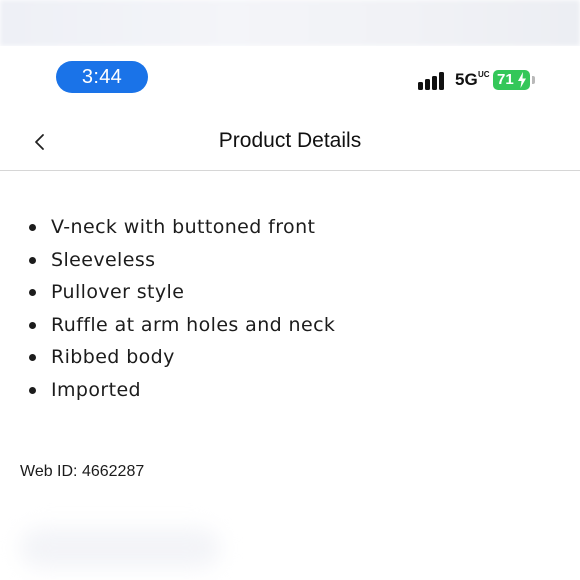 This screenshot has width=580, height=580. What do you see at coordinates (167, 260) in the screenshot?
I see `list-item: Sleeveless` at bounding box center [167, 260].